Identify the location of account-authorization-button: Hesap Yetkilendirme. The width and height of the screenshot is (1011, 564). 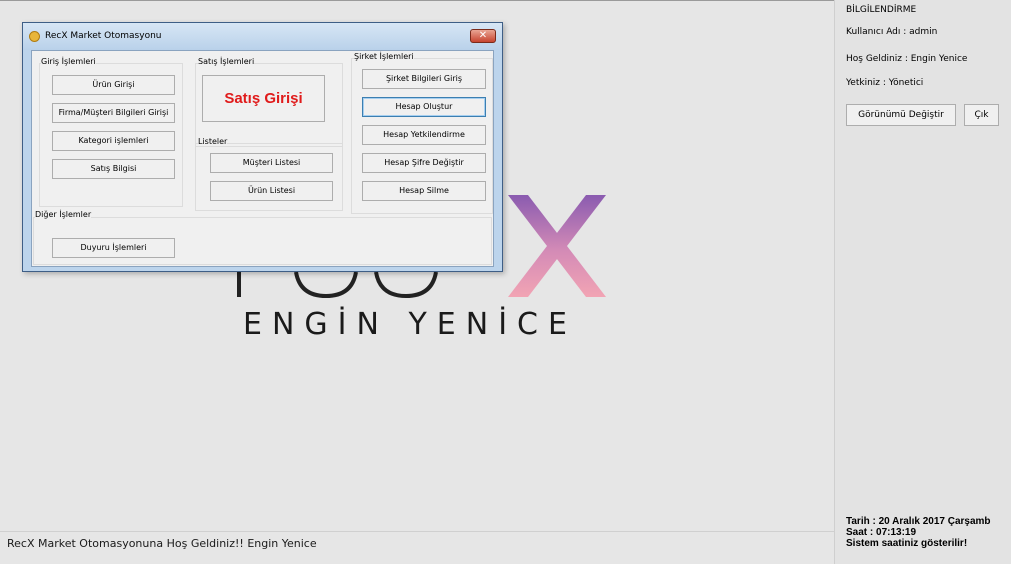
(424, 135).